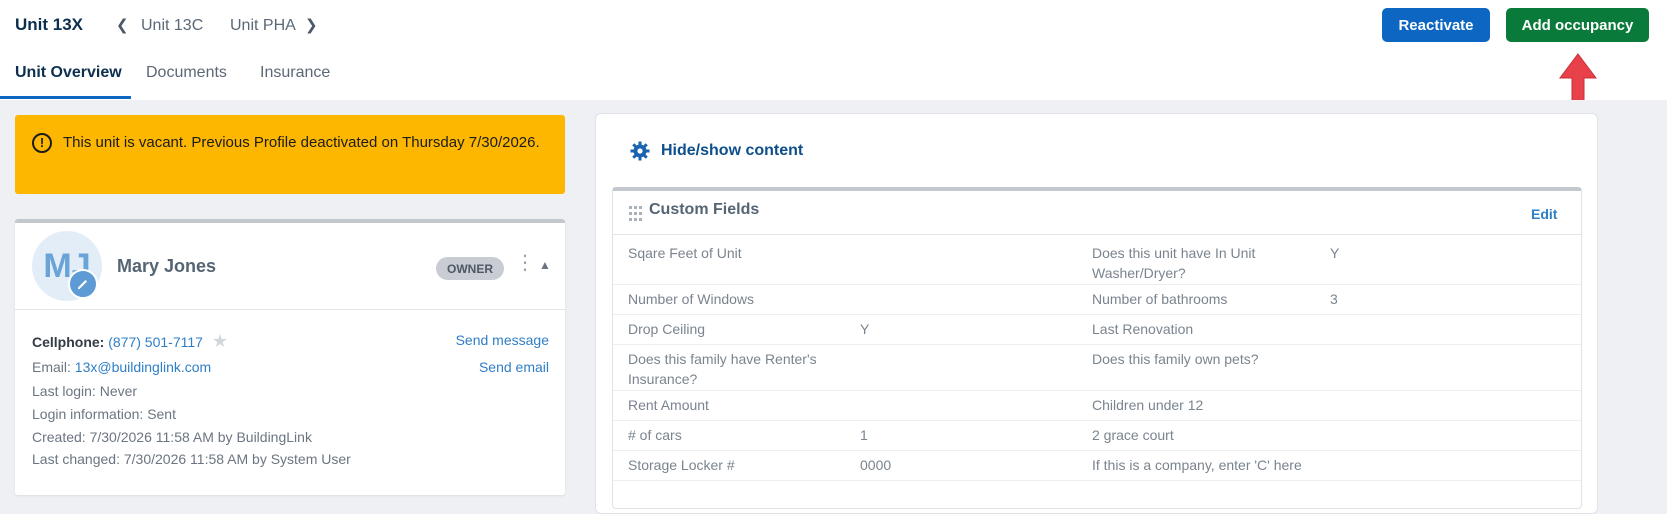 The image size is (1667, 514). What do you see at coordinates (118, 391) in the screenshot?
I see `last-login-value: Never` at bounding box center [118, 391].